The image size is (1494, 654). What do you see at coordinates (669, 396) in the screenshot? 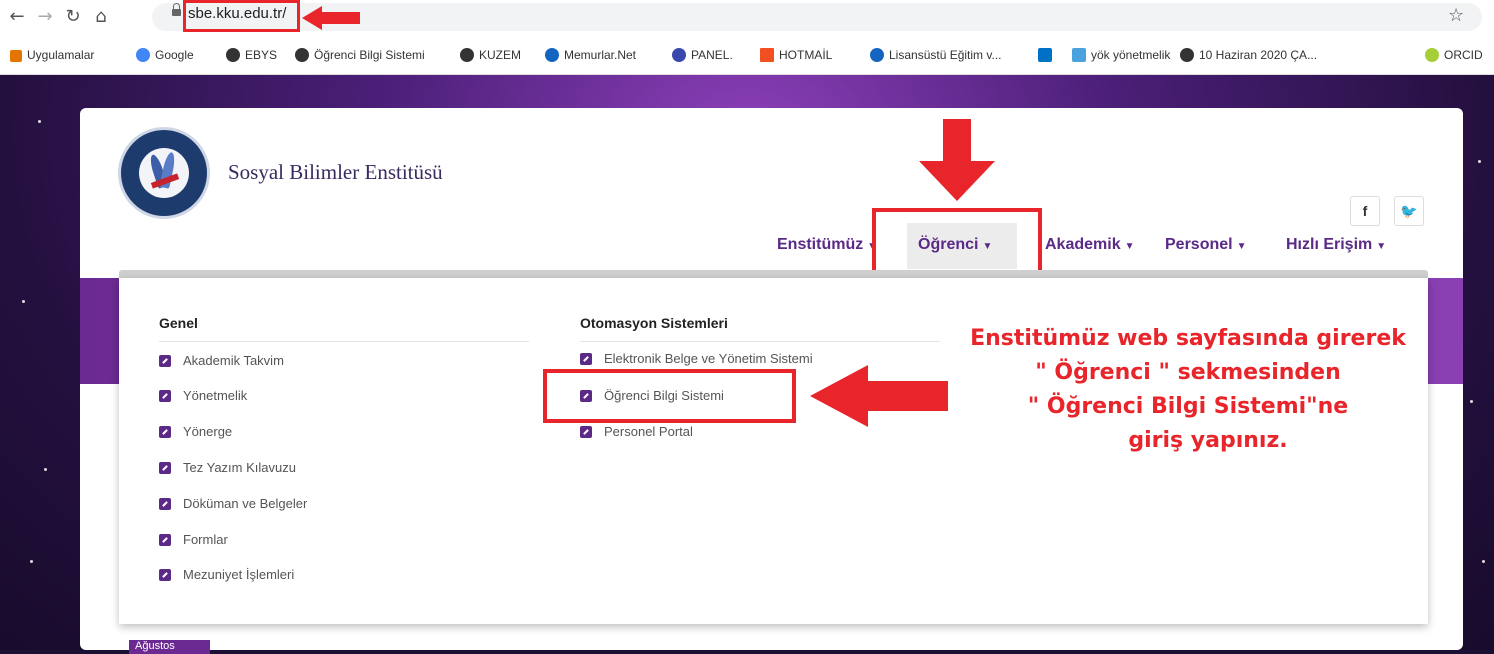
I see `obs-highlight-box` at bounding box center [669, 396].